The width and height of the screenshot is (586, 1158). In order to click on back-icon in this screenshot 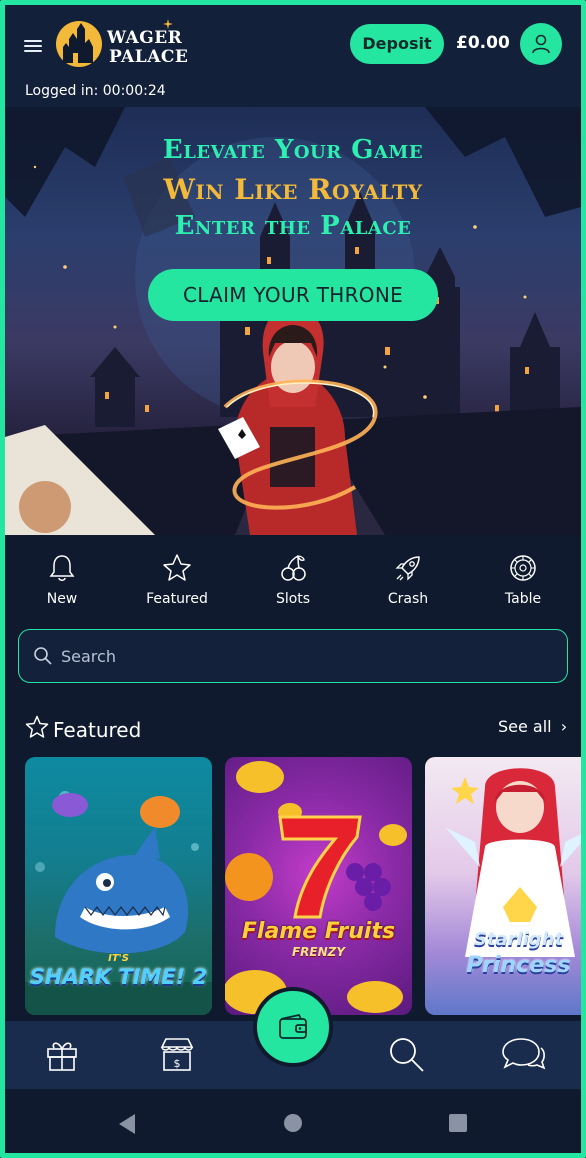, I will do `click(127, 1124)`.